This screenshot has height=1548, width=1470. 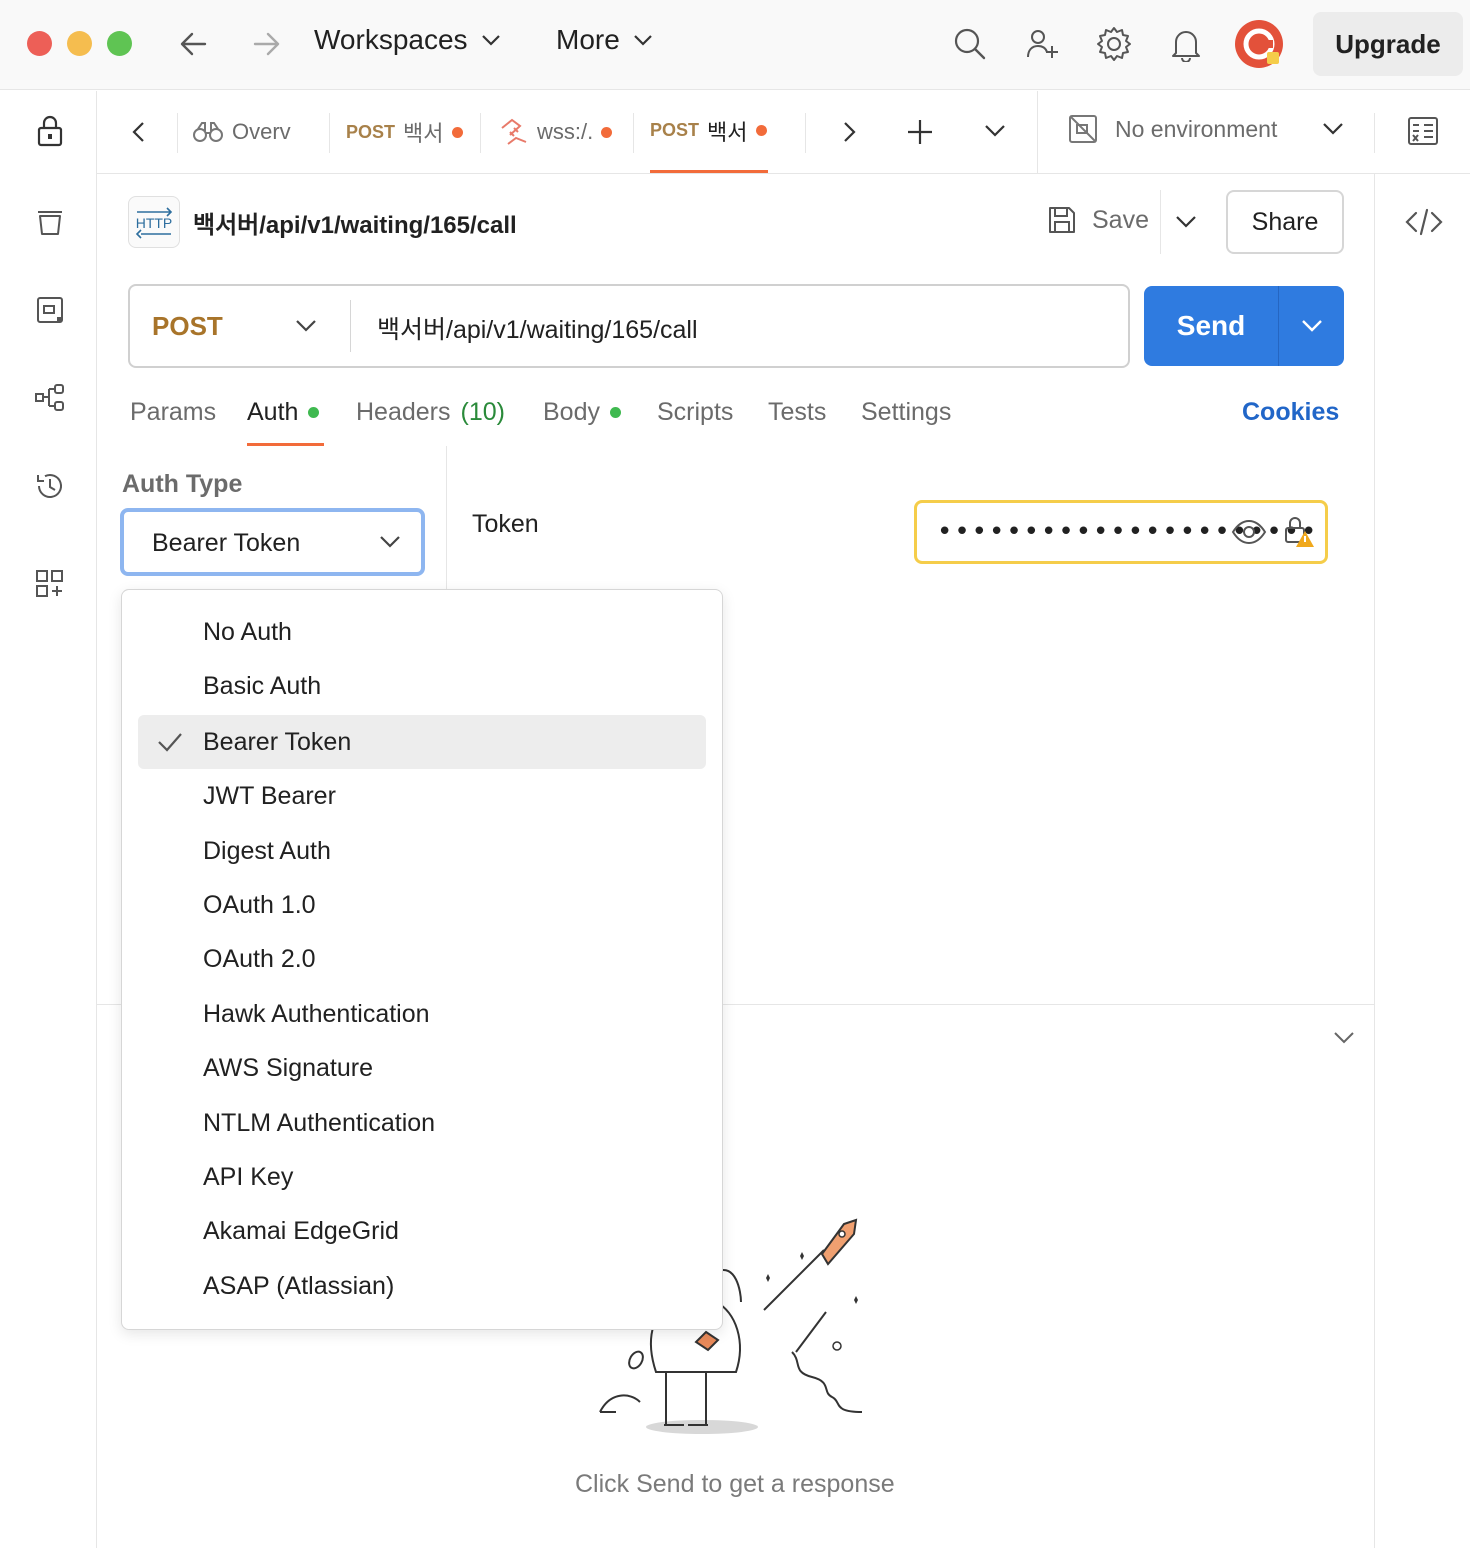 I want to click on environments-icon, so click(x=50, y=310).